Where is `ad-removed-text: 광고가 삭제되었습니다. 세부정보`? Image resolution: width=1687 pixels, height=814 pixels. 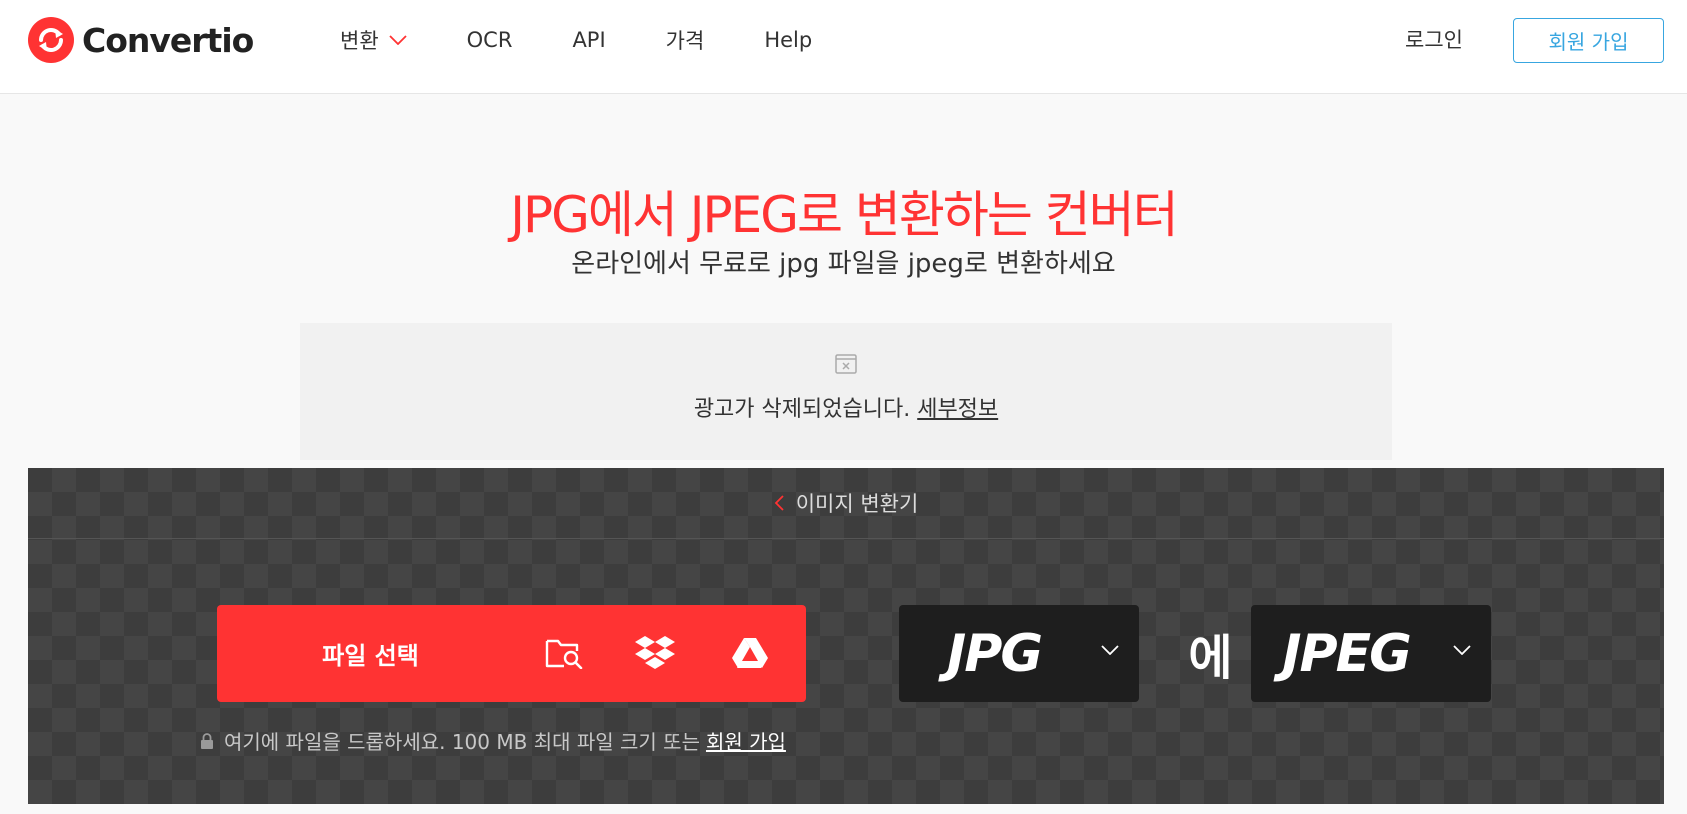 ad-removed-text: 광고가 삭제되었습니다. 세부정보 is located at coordinates (846, 407).